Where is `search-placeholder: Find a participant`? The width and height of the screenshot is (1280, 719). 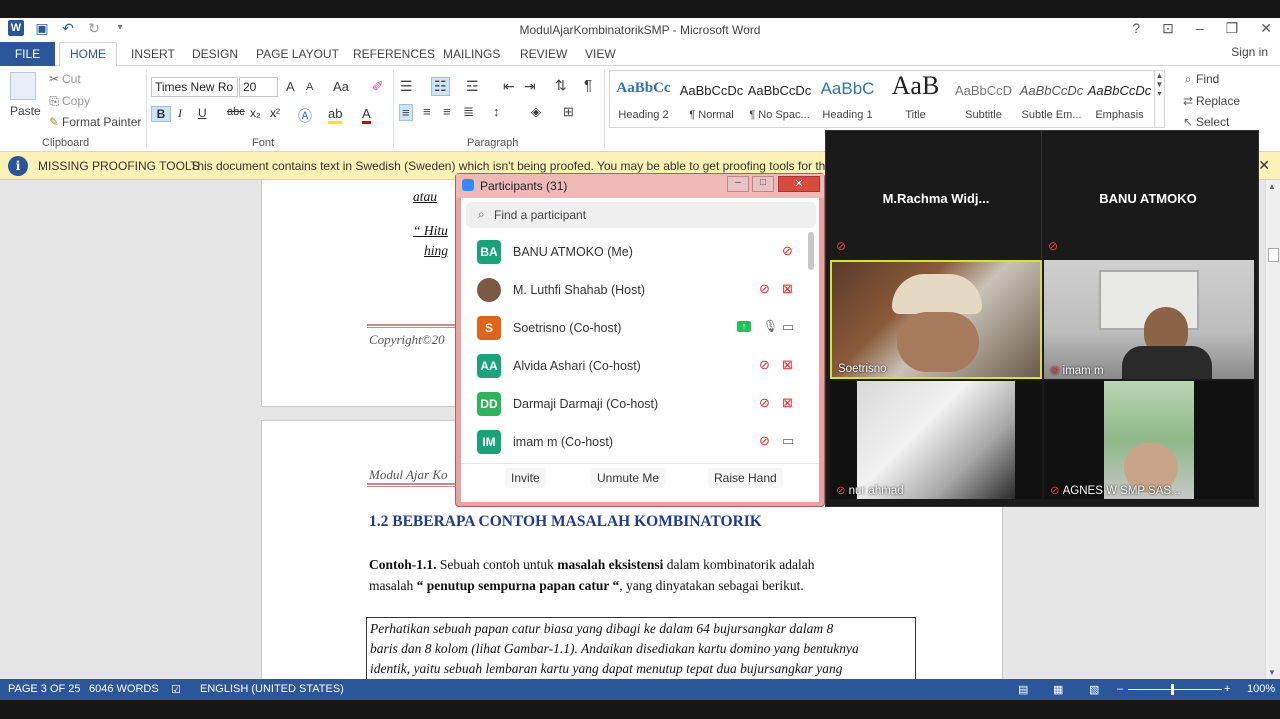 search-placeholder: Find a participant is located at coordinates (540, 215).